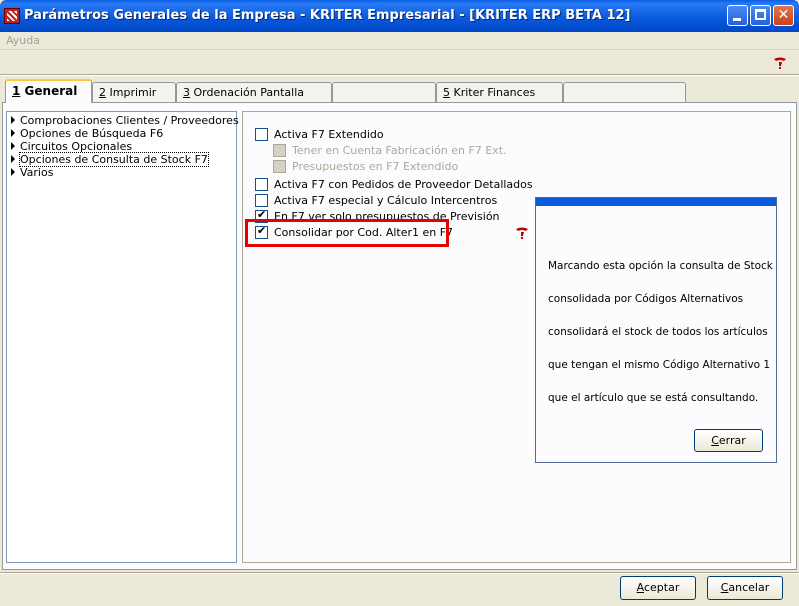 The height and width of the screenshot is (606, 799). I want to click on popup-close-button: Cerrar, so click(728, 440).